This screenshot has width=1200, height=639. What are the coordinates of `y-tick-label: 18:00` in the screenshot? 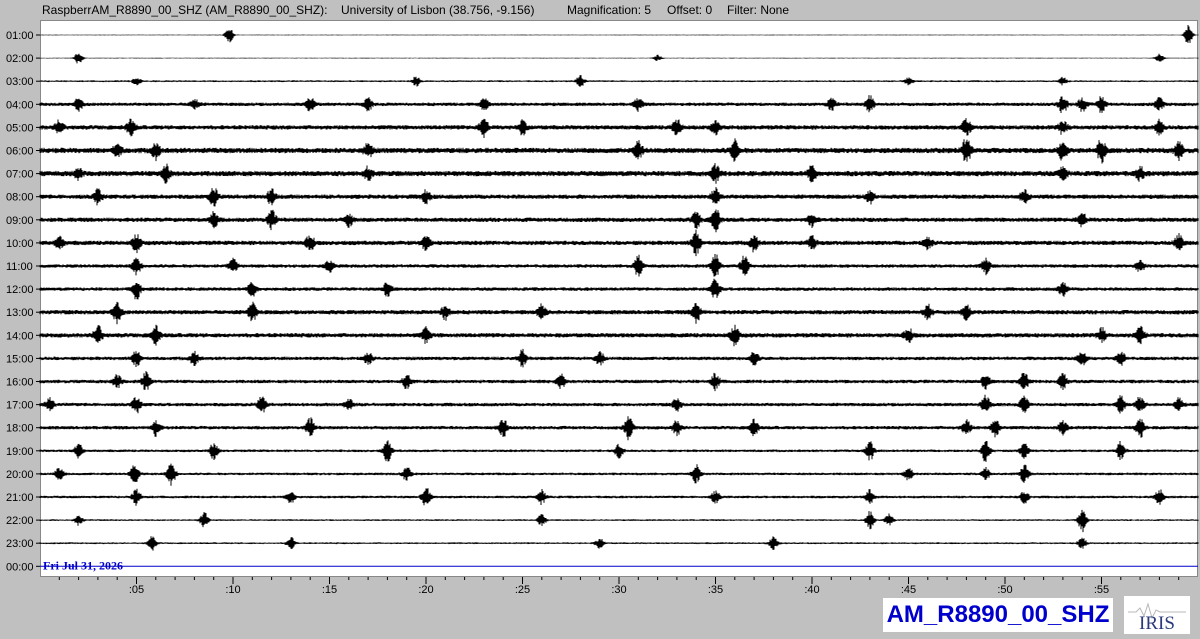 It's located at (20, 429).